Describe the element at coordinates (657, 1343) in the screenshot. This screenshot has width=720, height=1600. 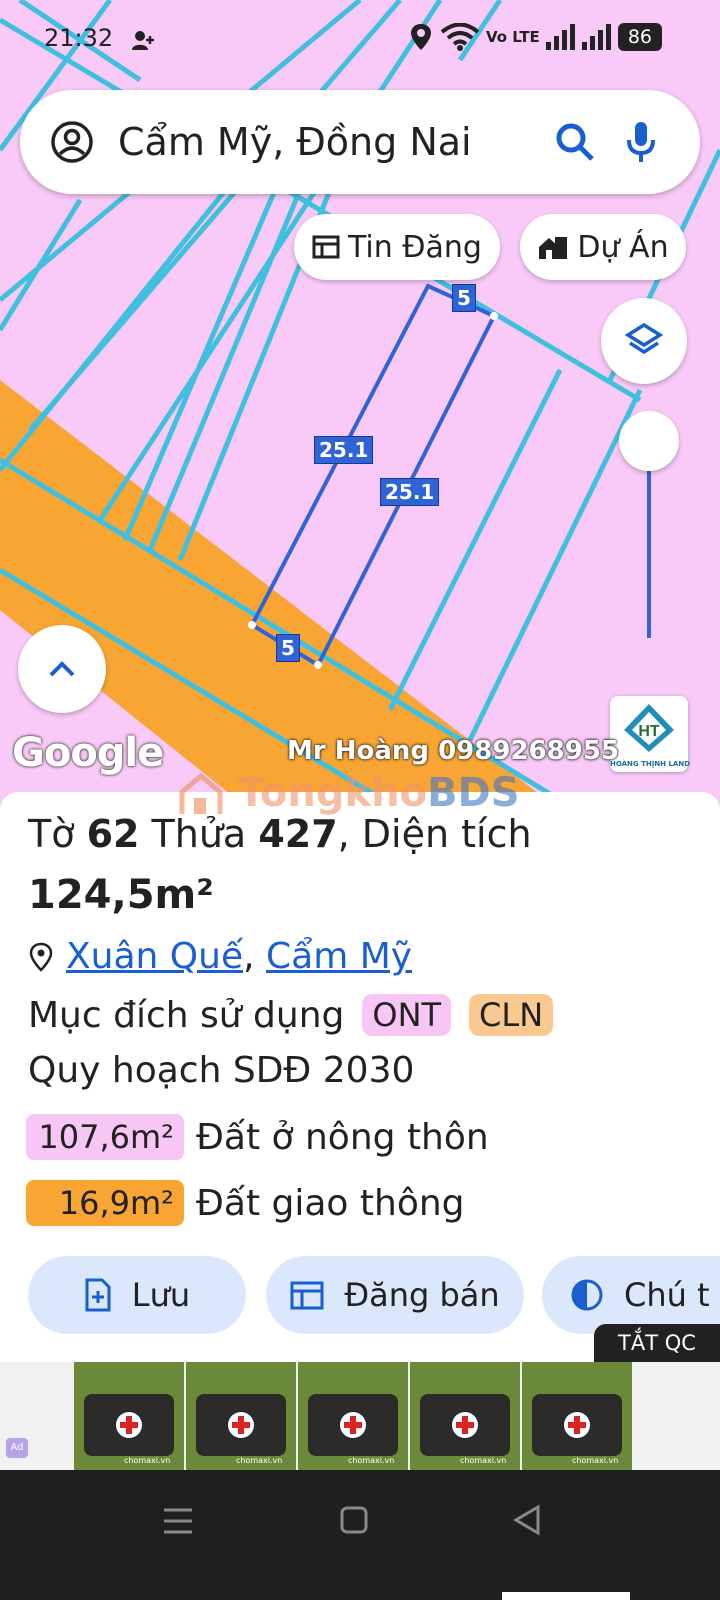
I see `close-ad-button: TẮT QC` at that location.